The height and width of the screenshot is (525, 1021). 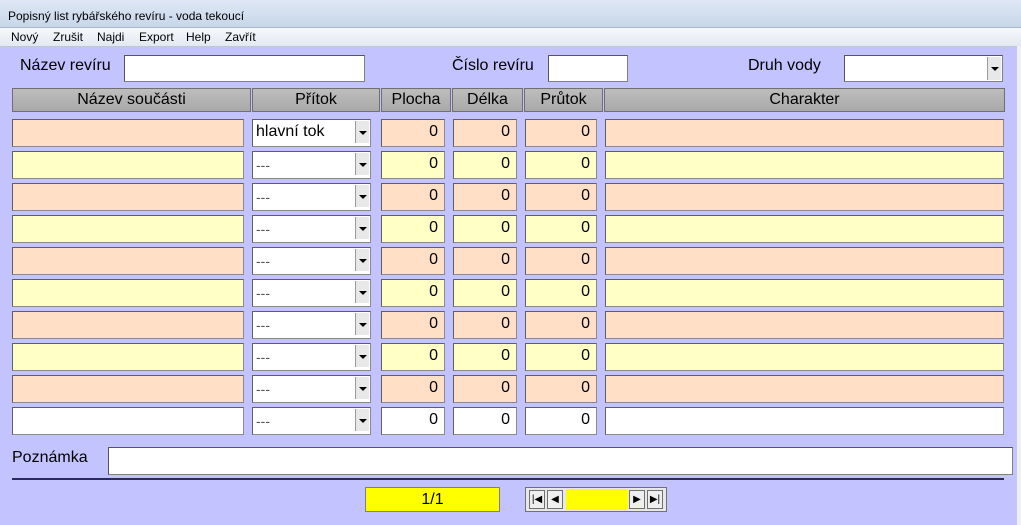 What do you see at coordinates (555, 499) in the screenshot?
I see `prev-record-icon: ◀` at bounding box center [555, 499].